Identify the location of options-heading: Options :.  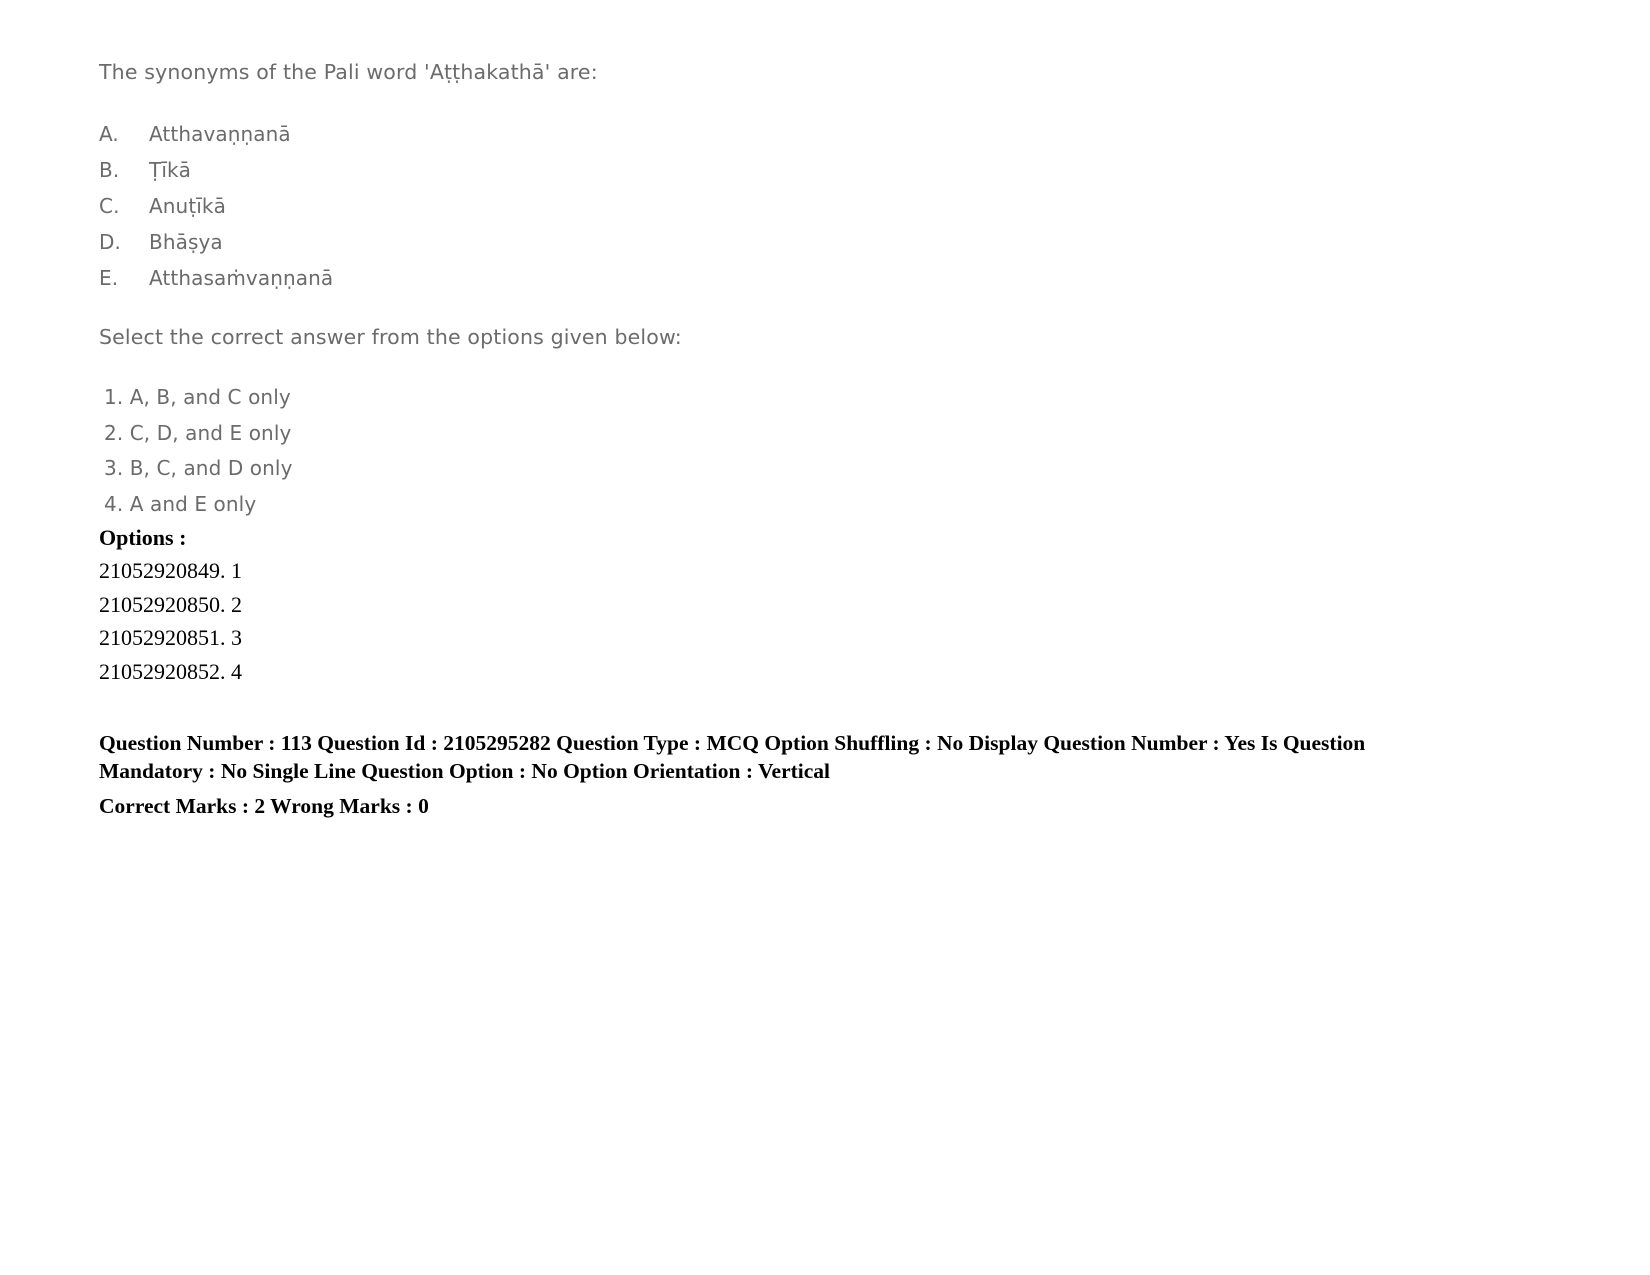
(143, 537).